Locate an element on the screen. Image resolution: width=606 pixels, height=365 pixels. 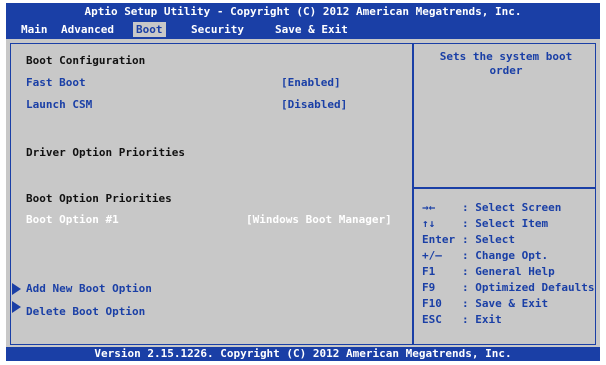
key-name: +/— is located at coordinates (432, 255).